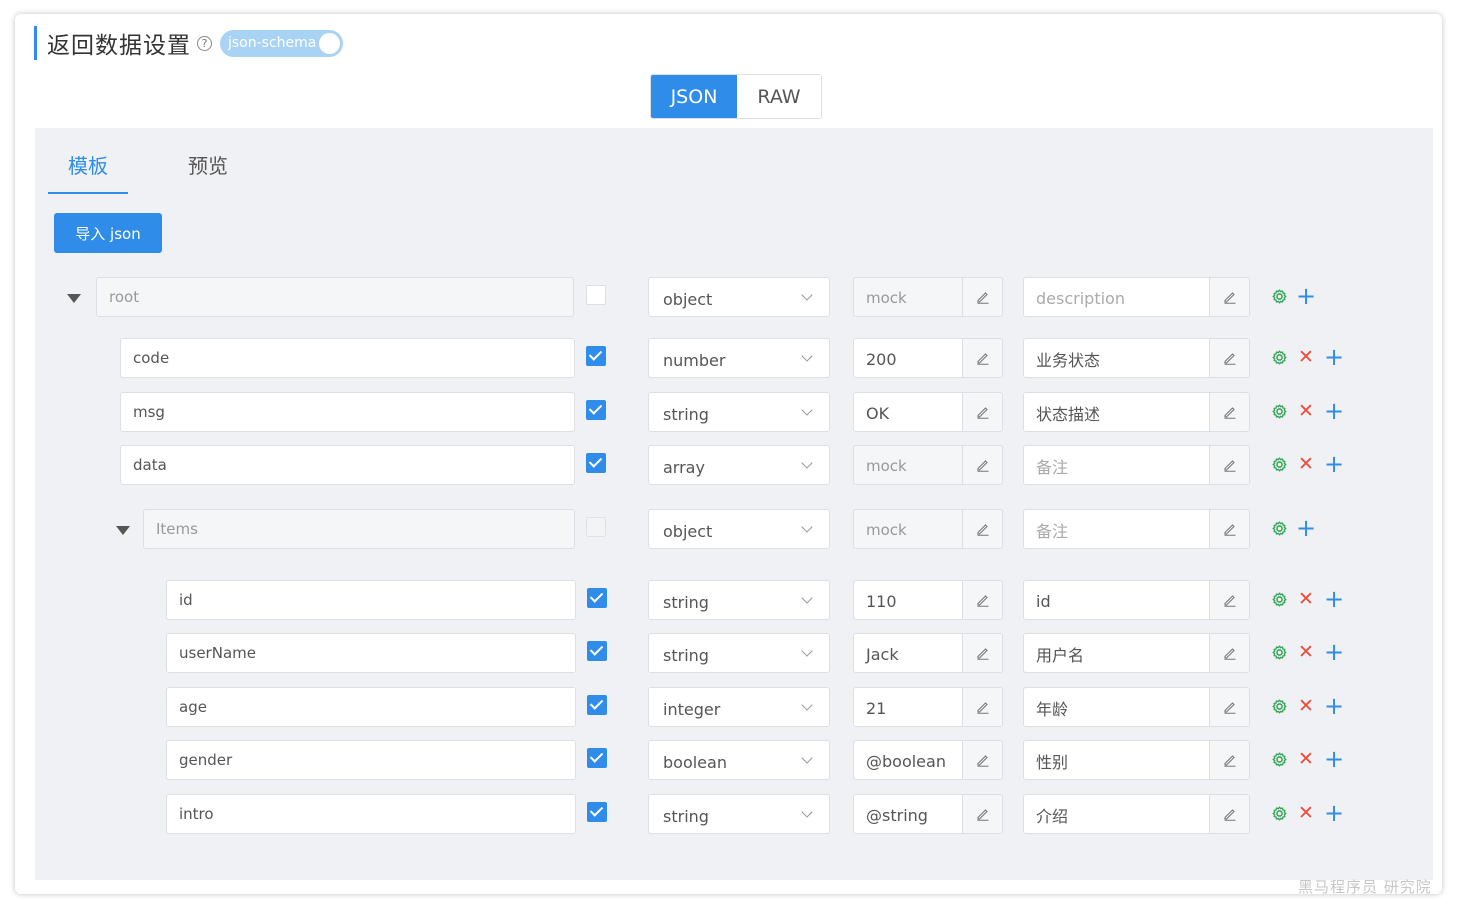 Image resolution: width=1457 pixels, height=911 pixels. What do you see at coordinates (908, 814) in the screenshot?
I see `mock-input: @string` at bounding box center [908, 814].